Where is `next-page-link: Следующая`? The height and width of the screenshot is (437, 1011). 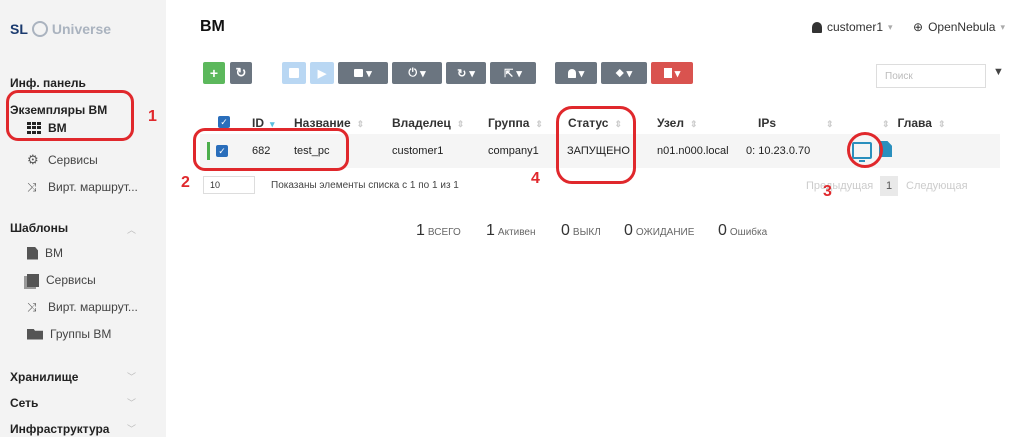 next-page-link: Следующая is located at coordinates (937, 186).